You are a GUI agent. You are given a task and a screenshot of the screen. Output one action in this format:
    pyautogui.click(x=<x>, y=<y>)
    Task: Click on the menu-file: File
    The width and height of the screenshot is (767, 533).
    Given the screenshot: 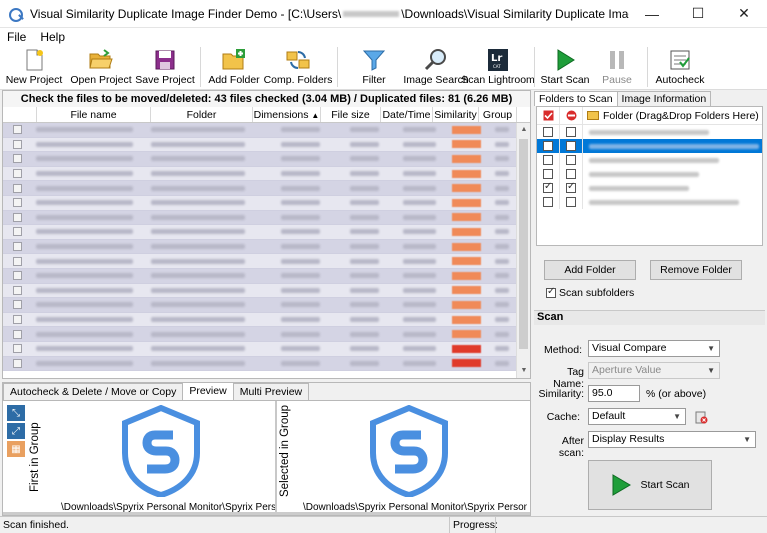 What is the action you would take?
    pyautogui.click(x=16, y=37)
    